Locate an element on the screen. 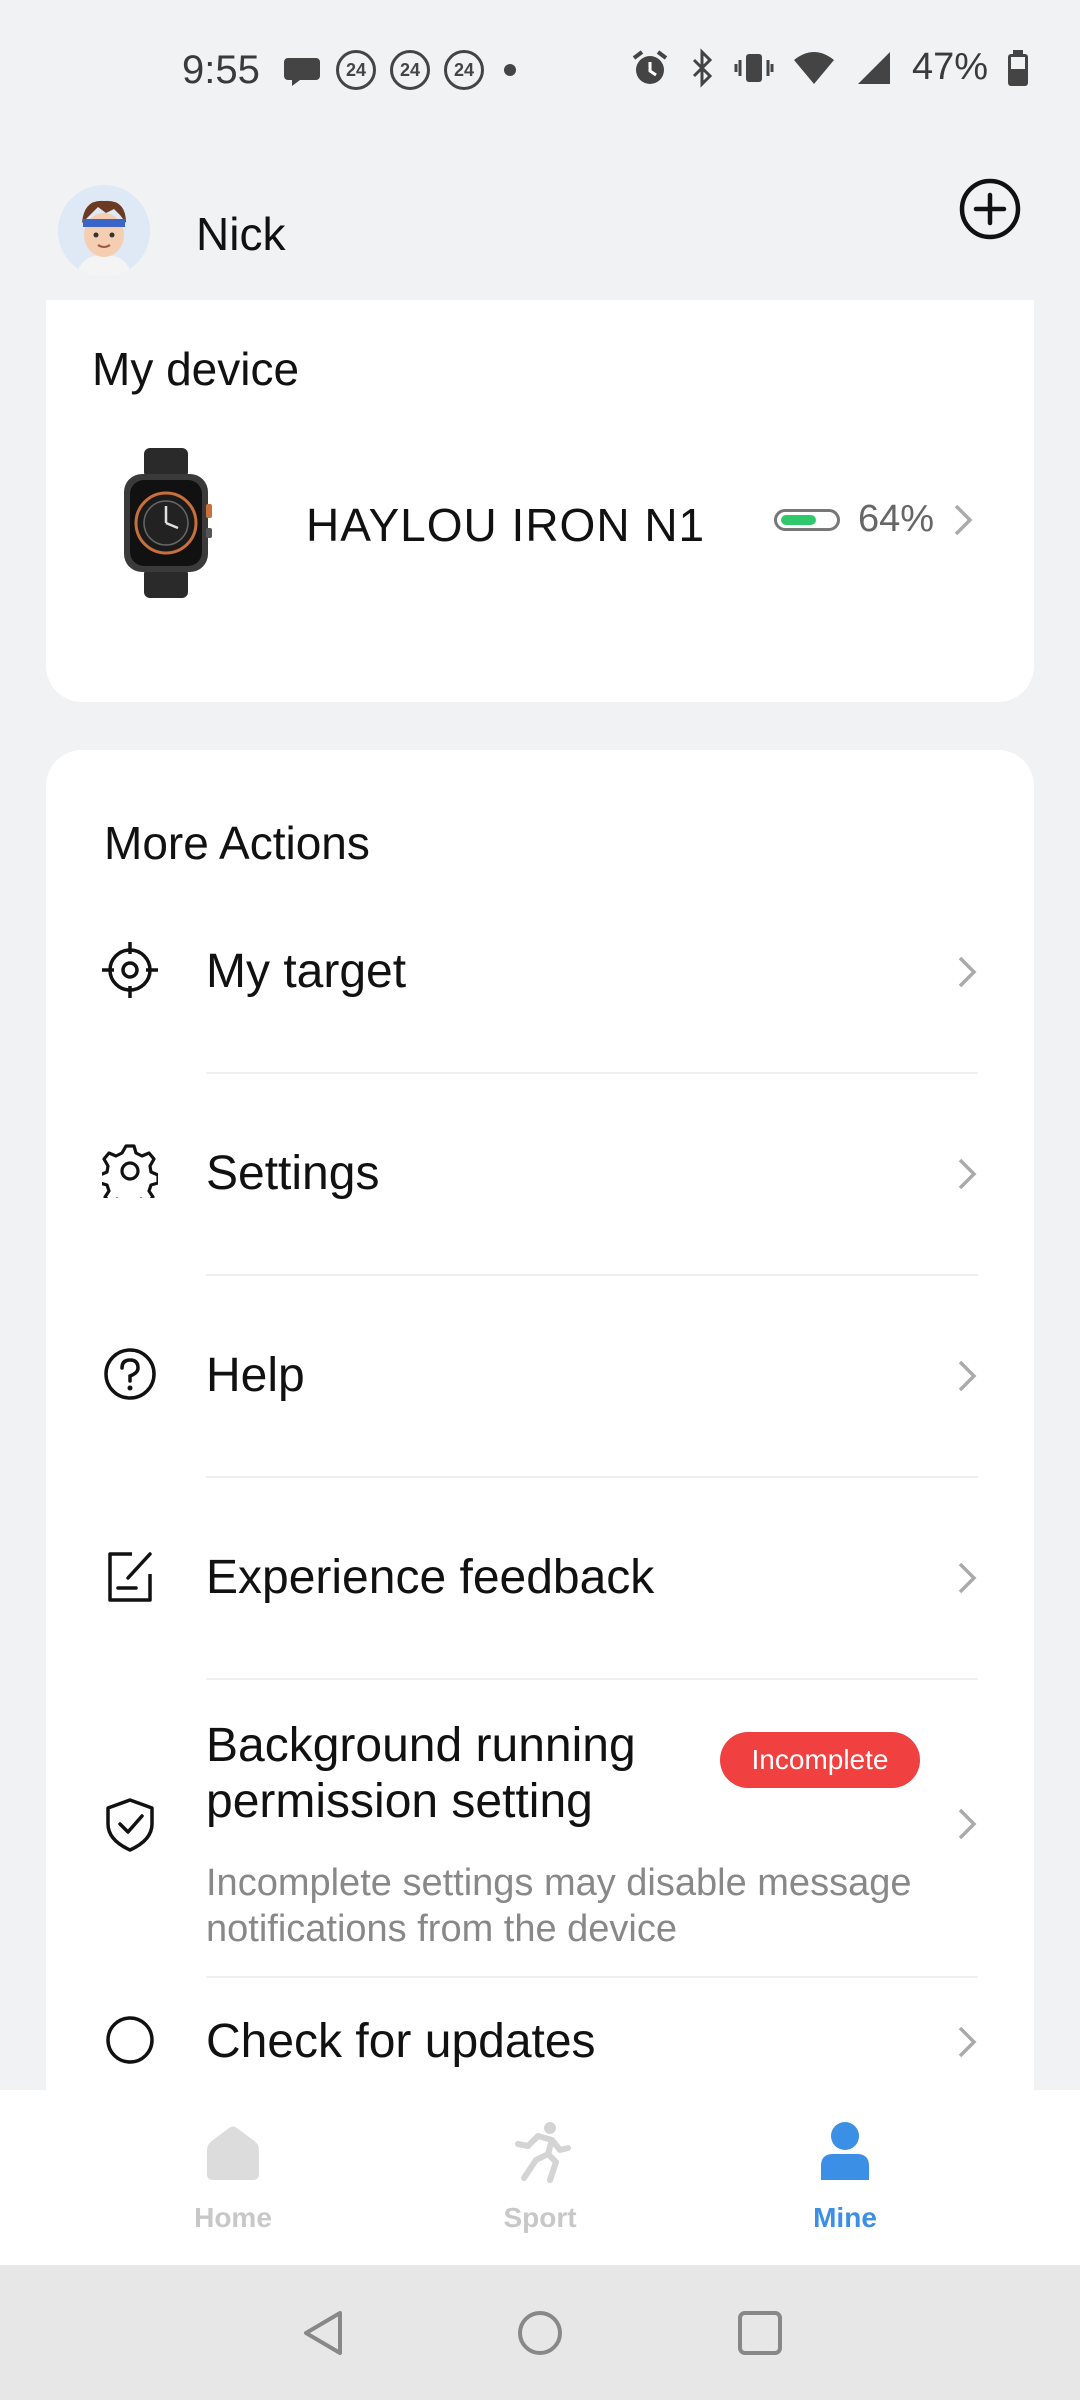 This screenshot has width=1080, height=2400. help-icon is located at coordinates (130, 1374).